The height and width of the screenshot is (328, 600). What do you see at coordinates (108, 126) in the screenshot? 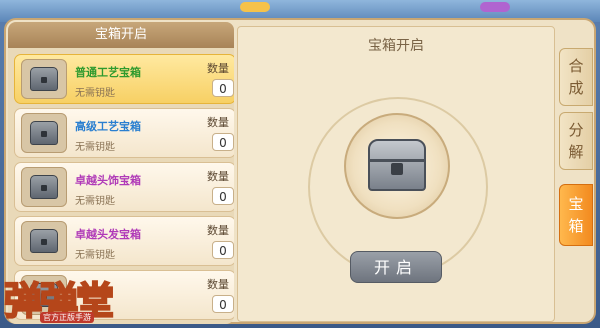
I see `chest-name: 高级工艺宝箱` at bounding box center [108, 126].